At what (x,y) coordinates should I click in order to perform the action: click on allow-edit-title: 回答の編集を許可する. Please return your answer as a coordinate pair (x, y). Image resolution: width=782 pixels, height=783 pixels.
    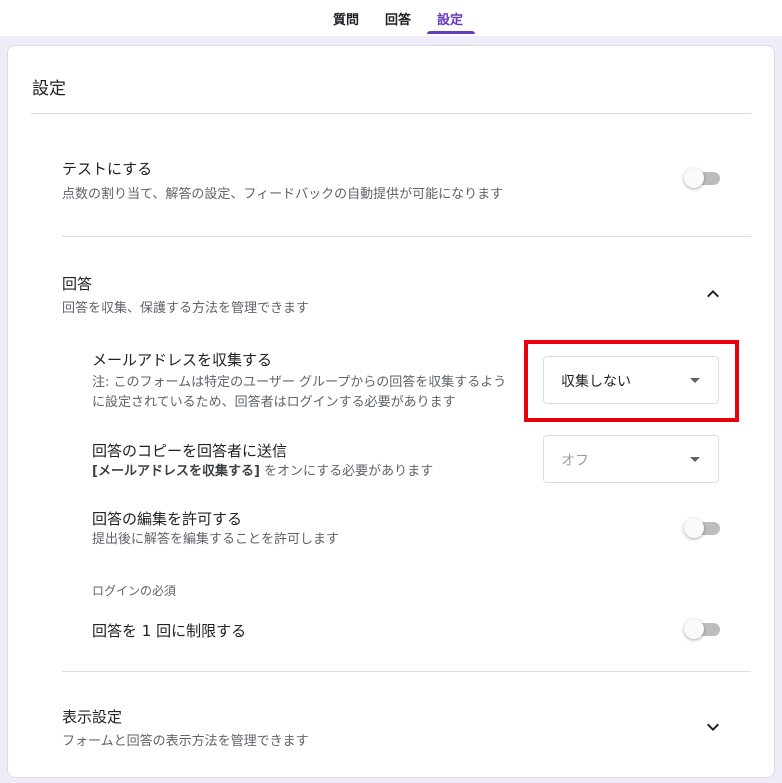
    Looking at the image, I should click on (167, 519).